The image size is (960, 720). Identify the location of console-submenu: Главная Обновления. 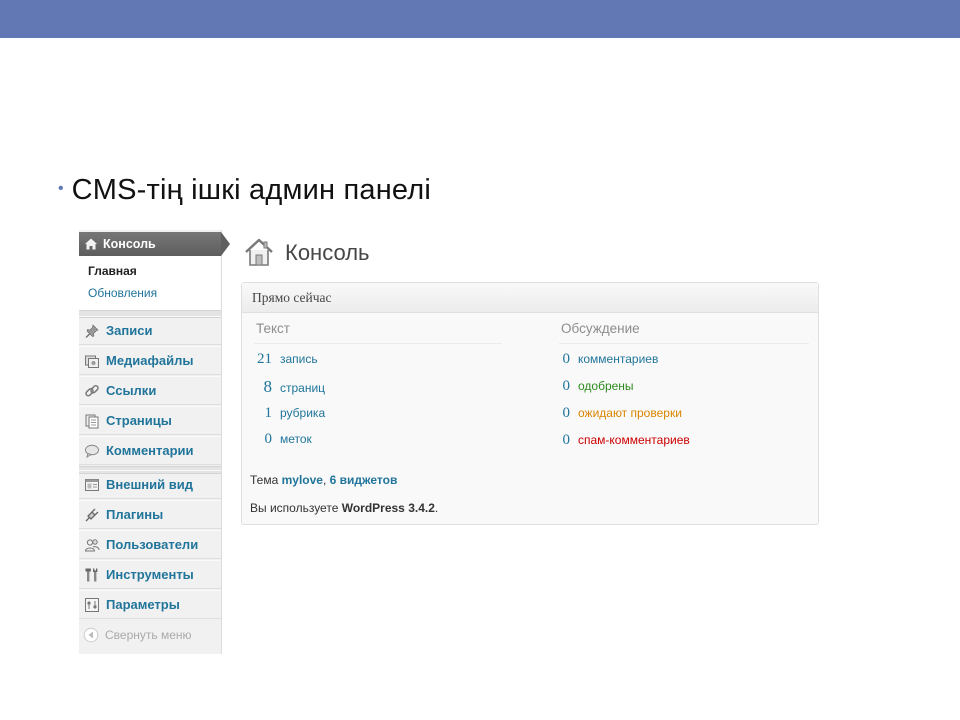
(150, 283).